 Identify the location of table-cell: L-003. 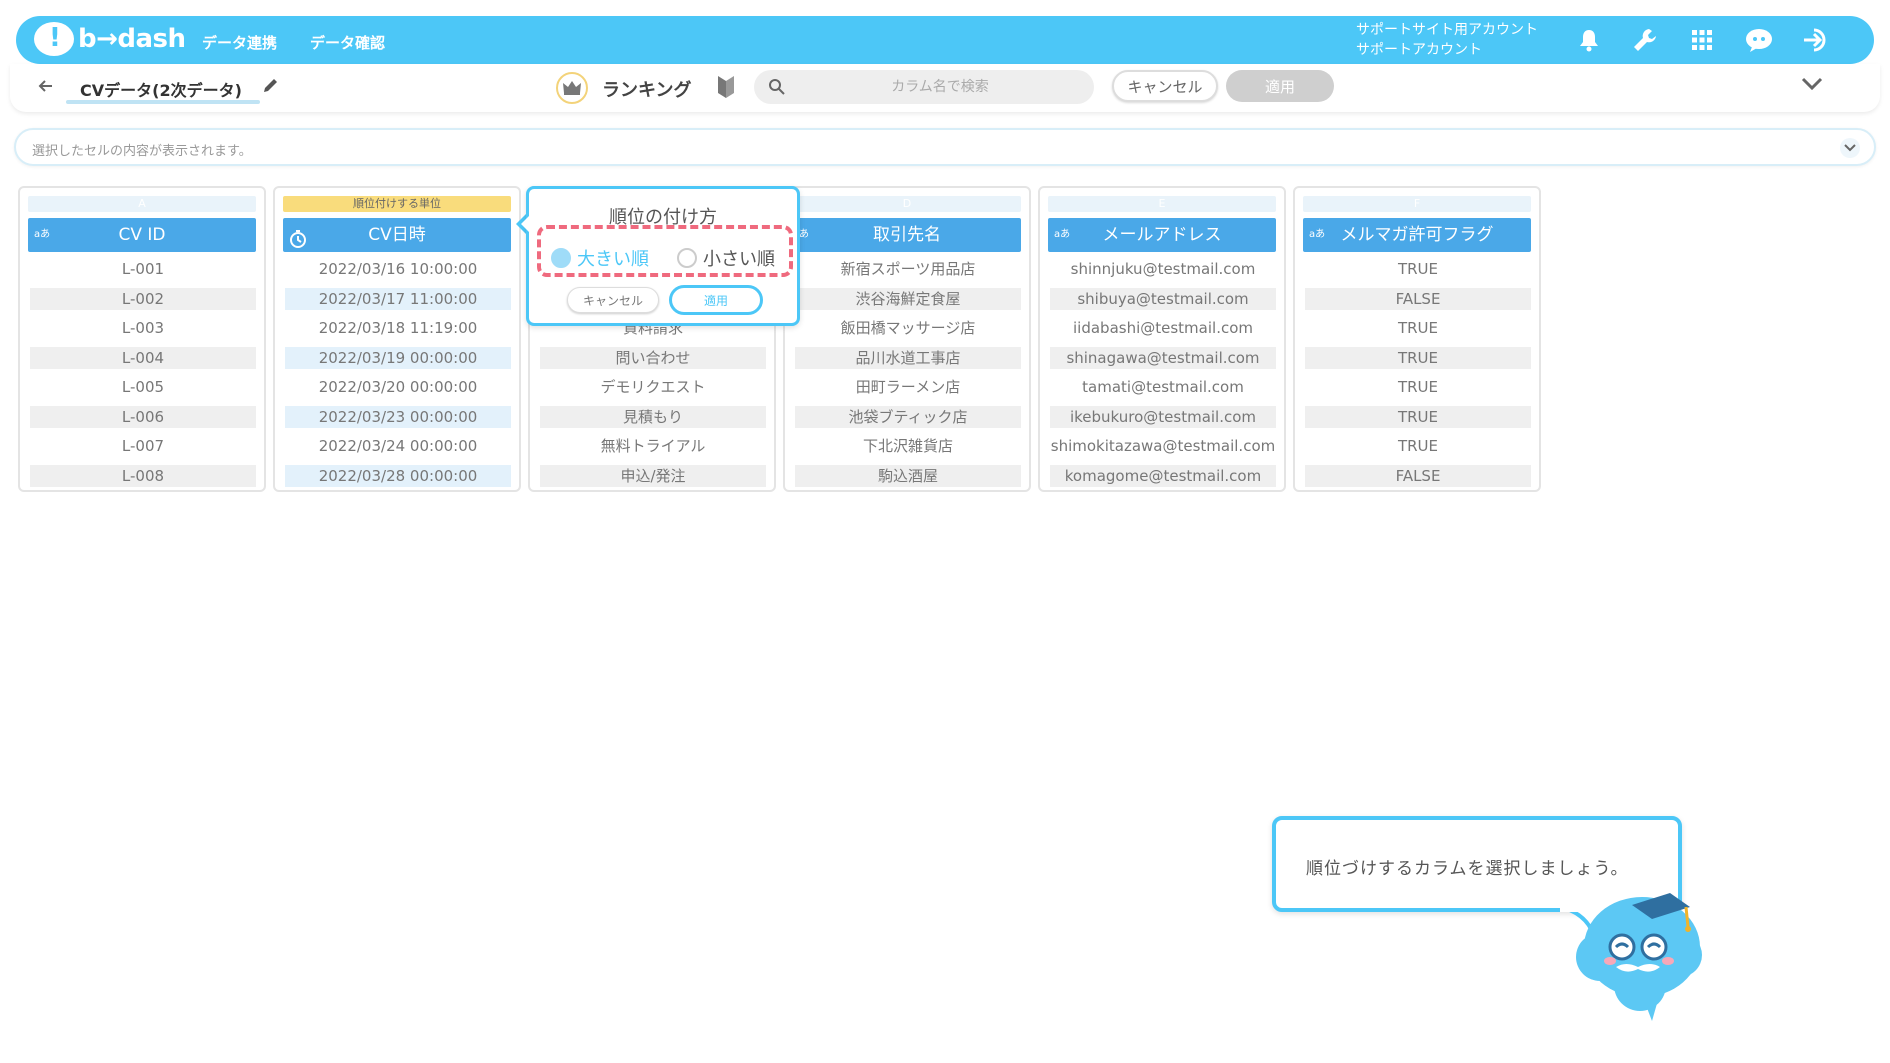
(143, 328).